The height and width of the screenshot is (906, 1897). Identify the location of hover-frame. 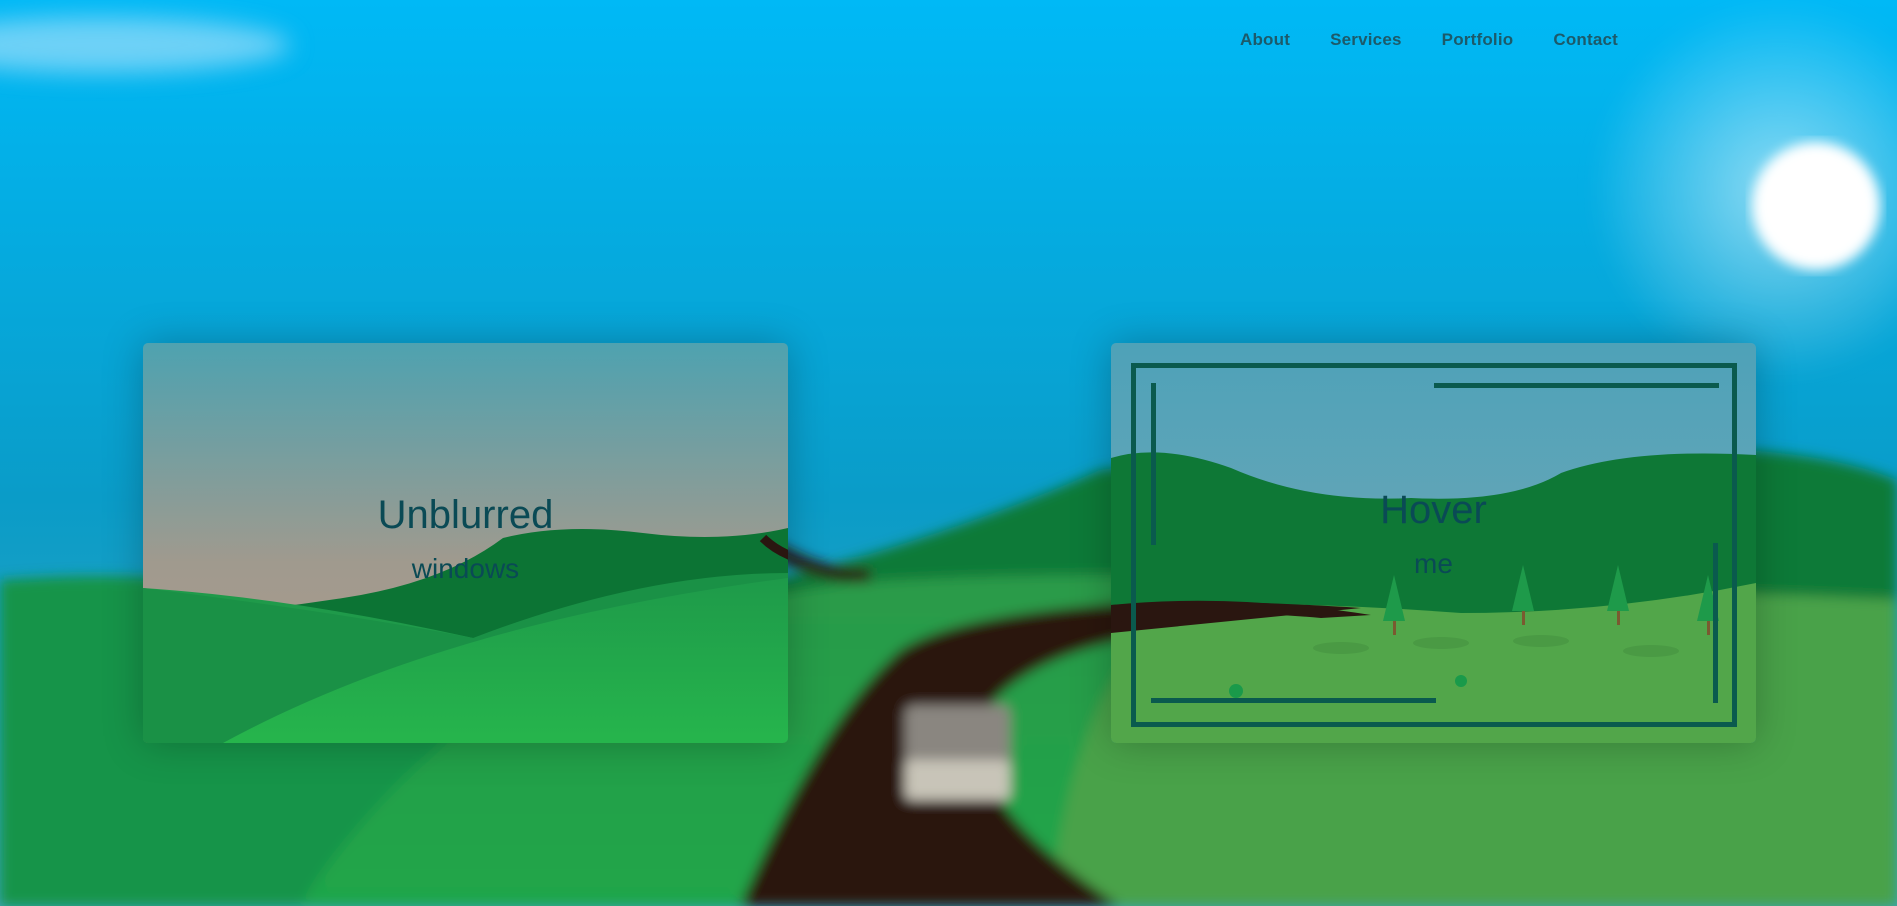
(1434, 545).